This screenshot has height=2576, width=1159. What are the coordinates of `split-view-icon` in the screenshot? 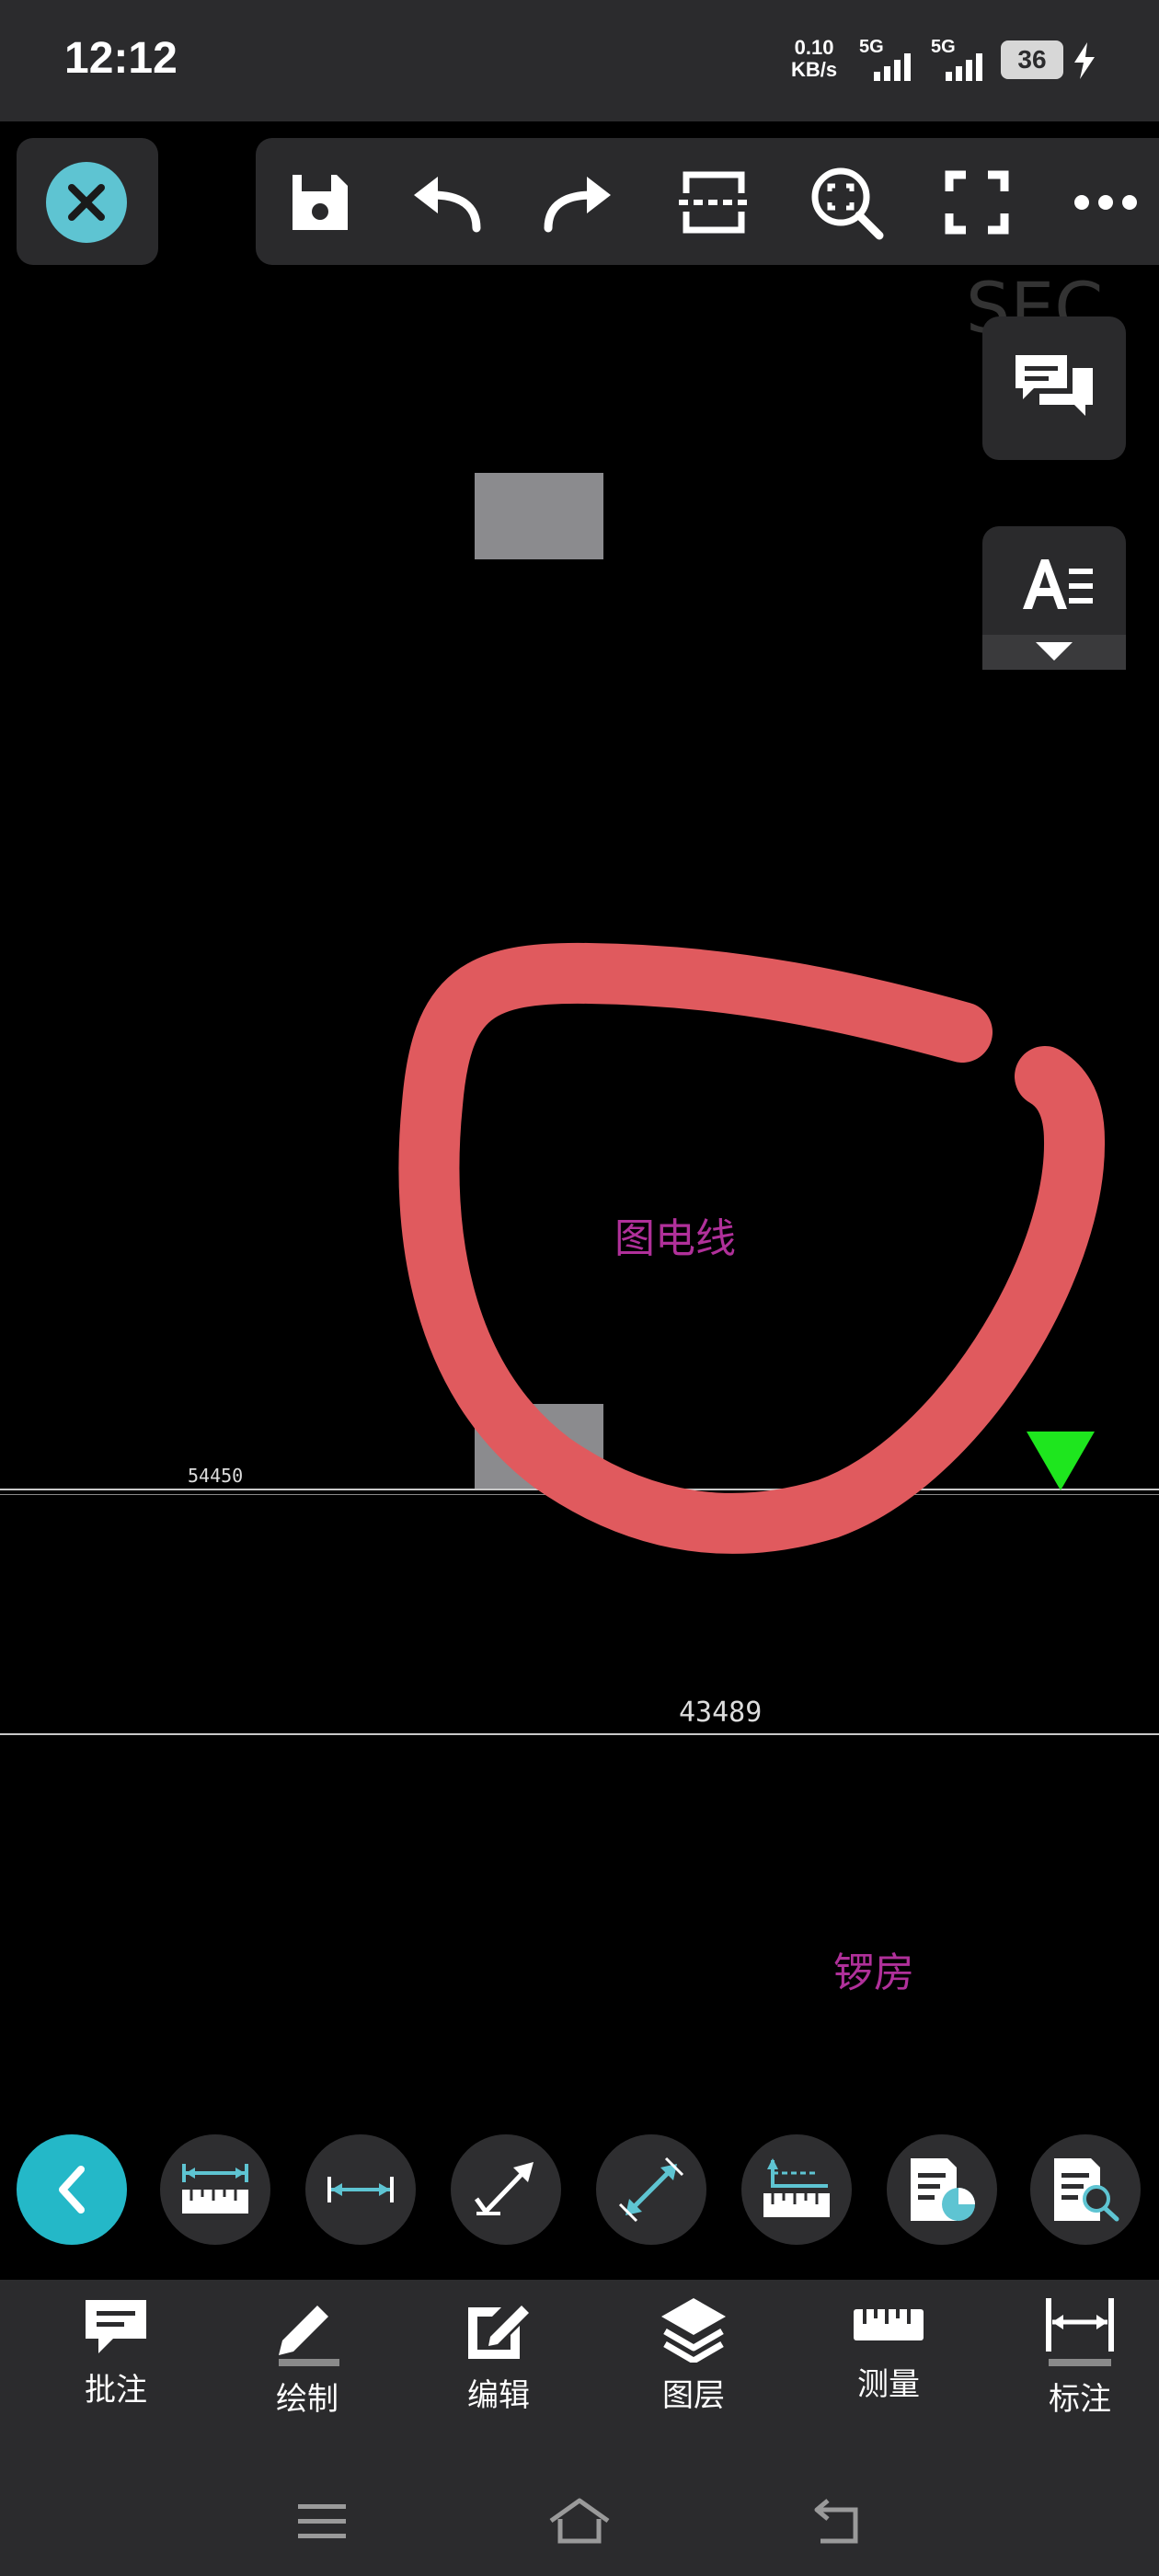 It's located at (714, 202).